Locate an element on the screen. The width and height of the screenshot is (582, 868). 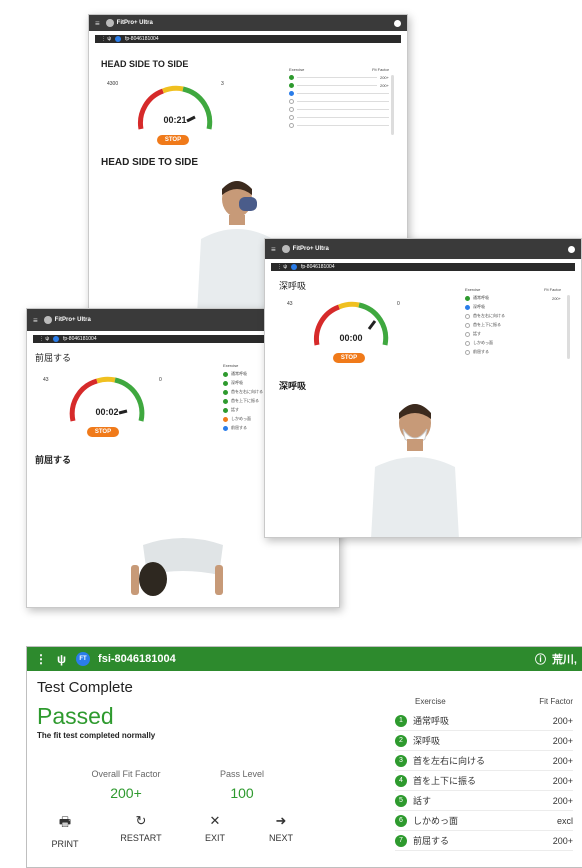
next-button: ➜ NEXT is located at coordinates (281, 828).